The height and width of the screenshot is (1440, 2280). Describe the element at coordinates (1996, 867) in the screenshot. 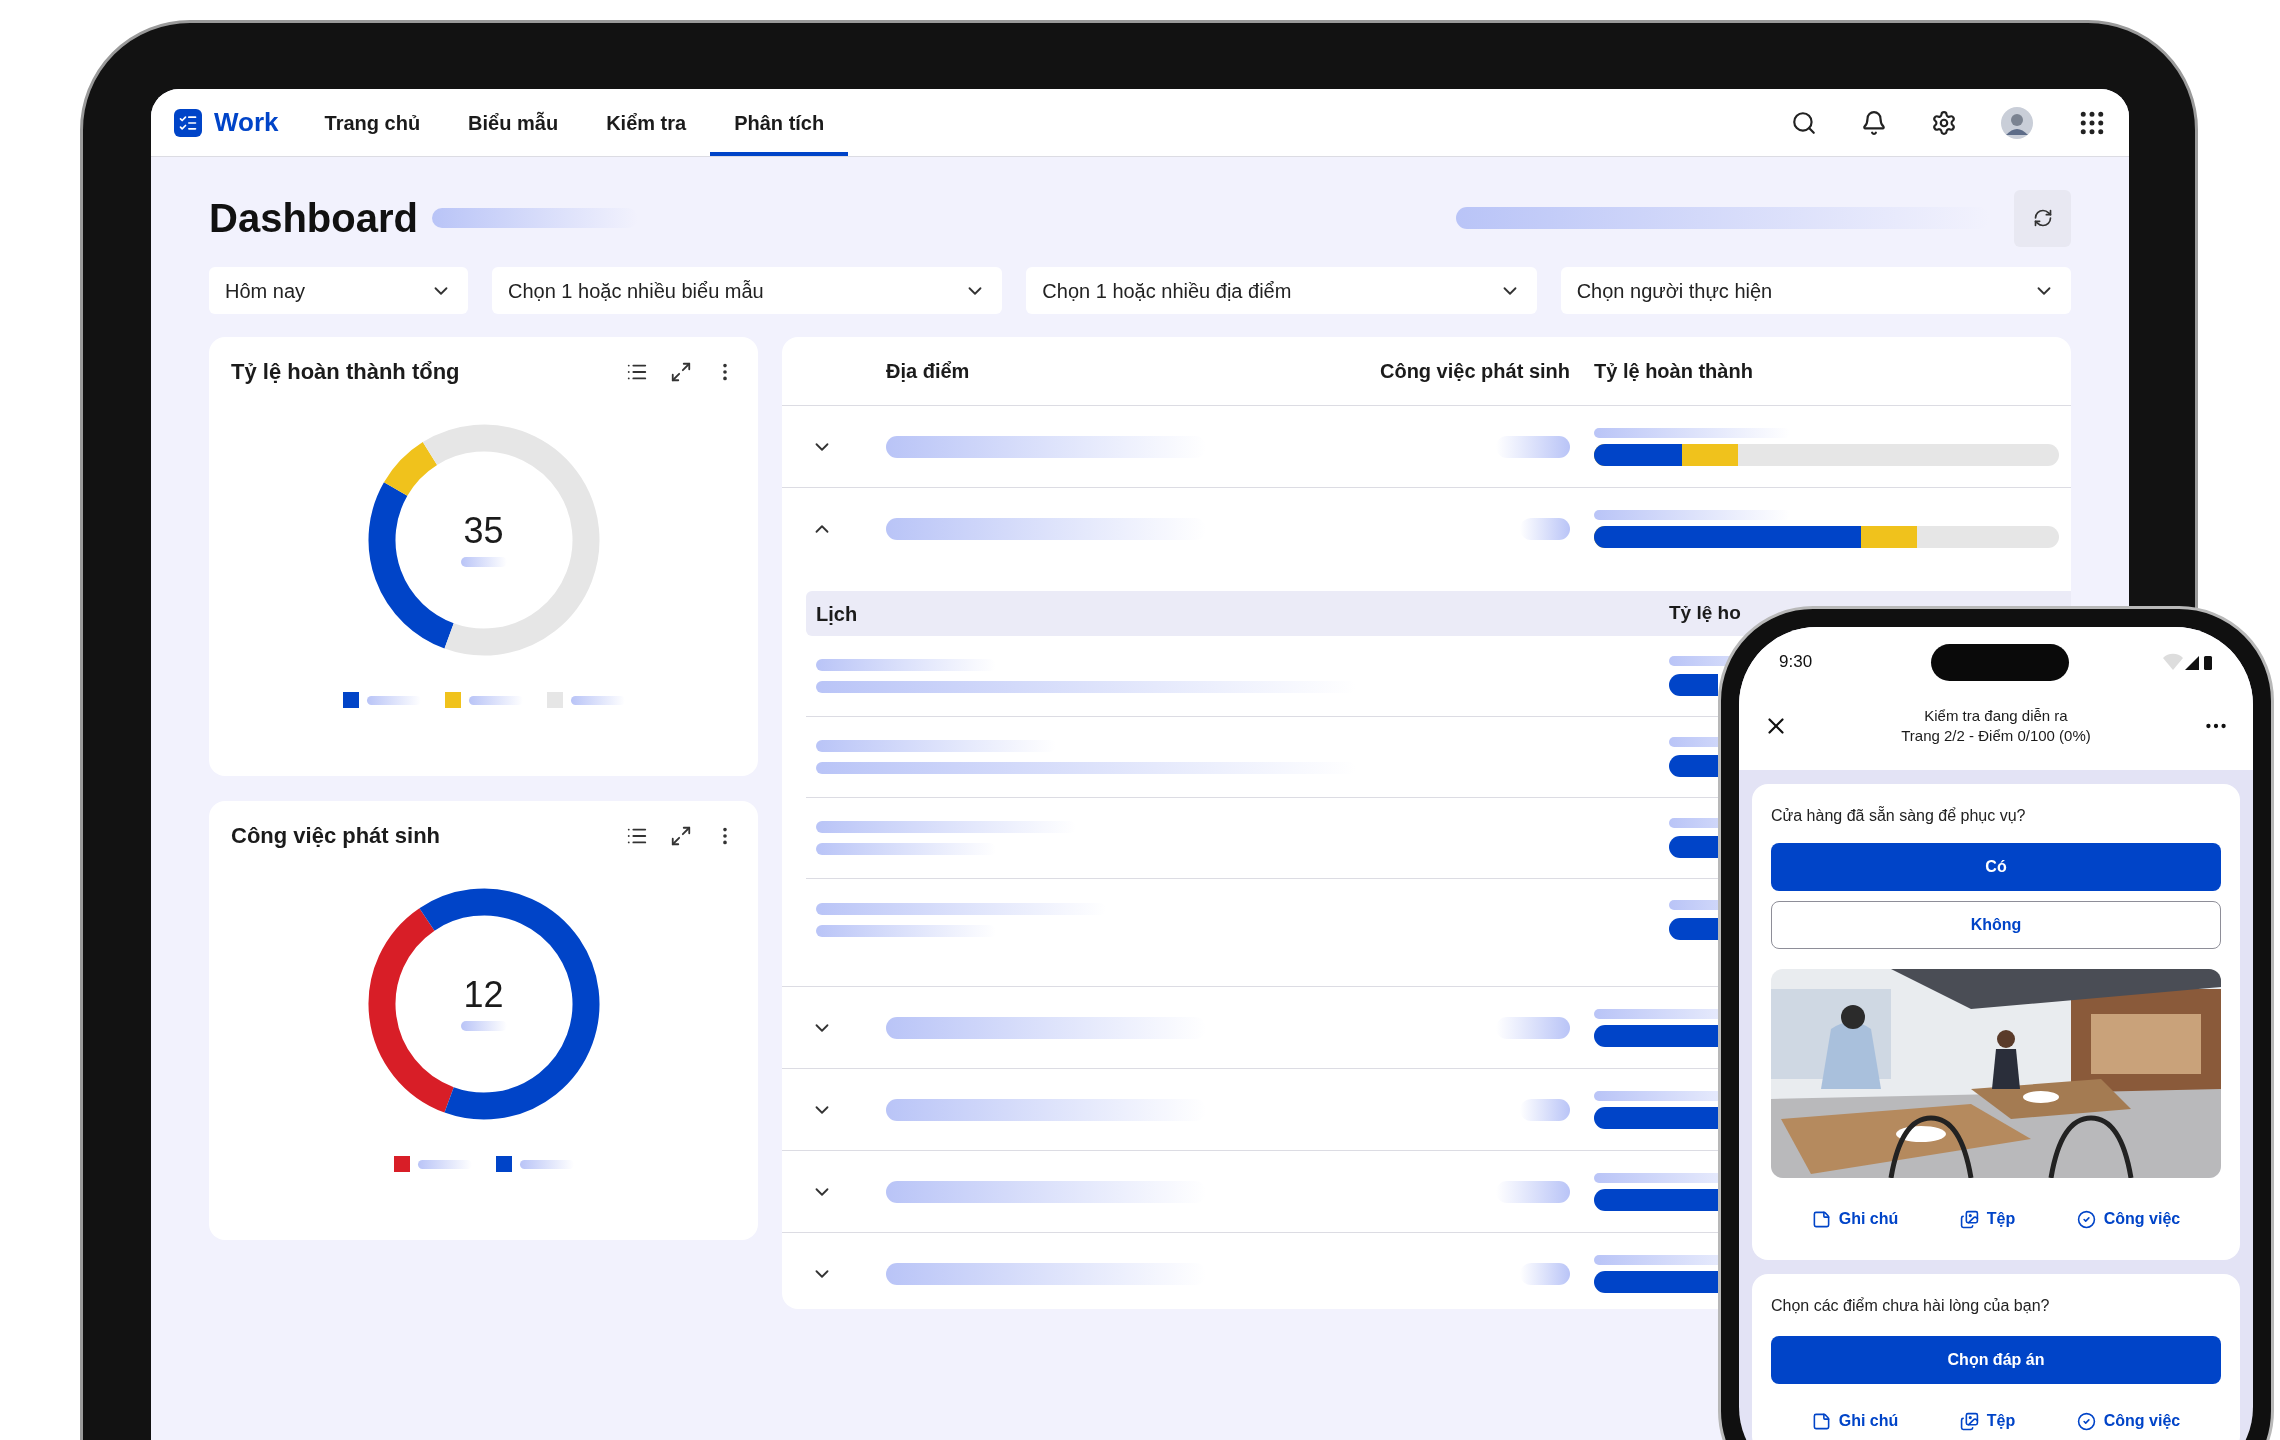

I see `answer-option: Có` at that location.